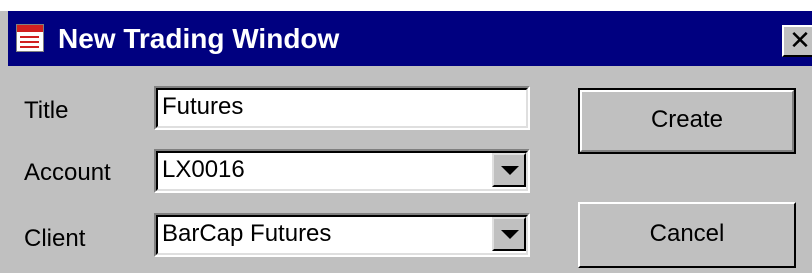  Describe the element at coordinates (30, 38) in the screenshot. I see `document-icon` at that location.